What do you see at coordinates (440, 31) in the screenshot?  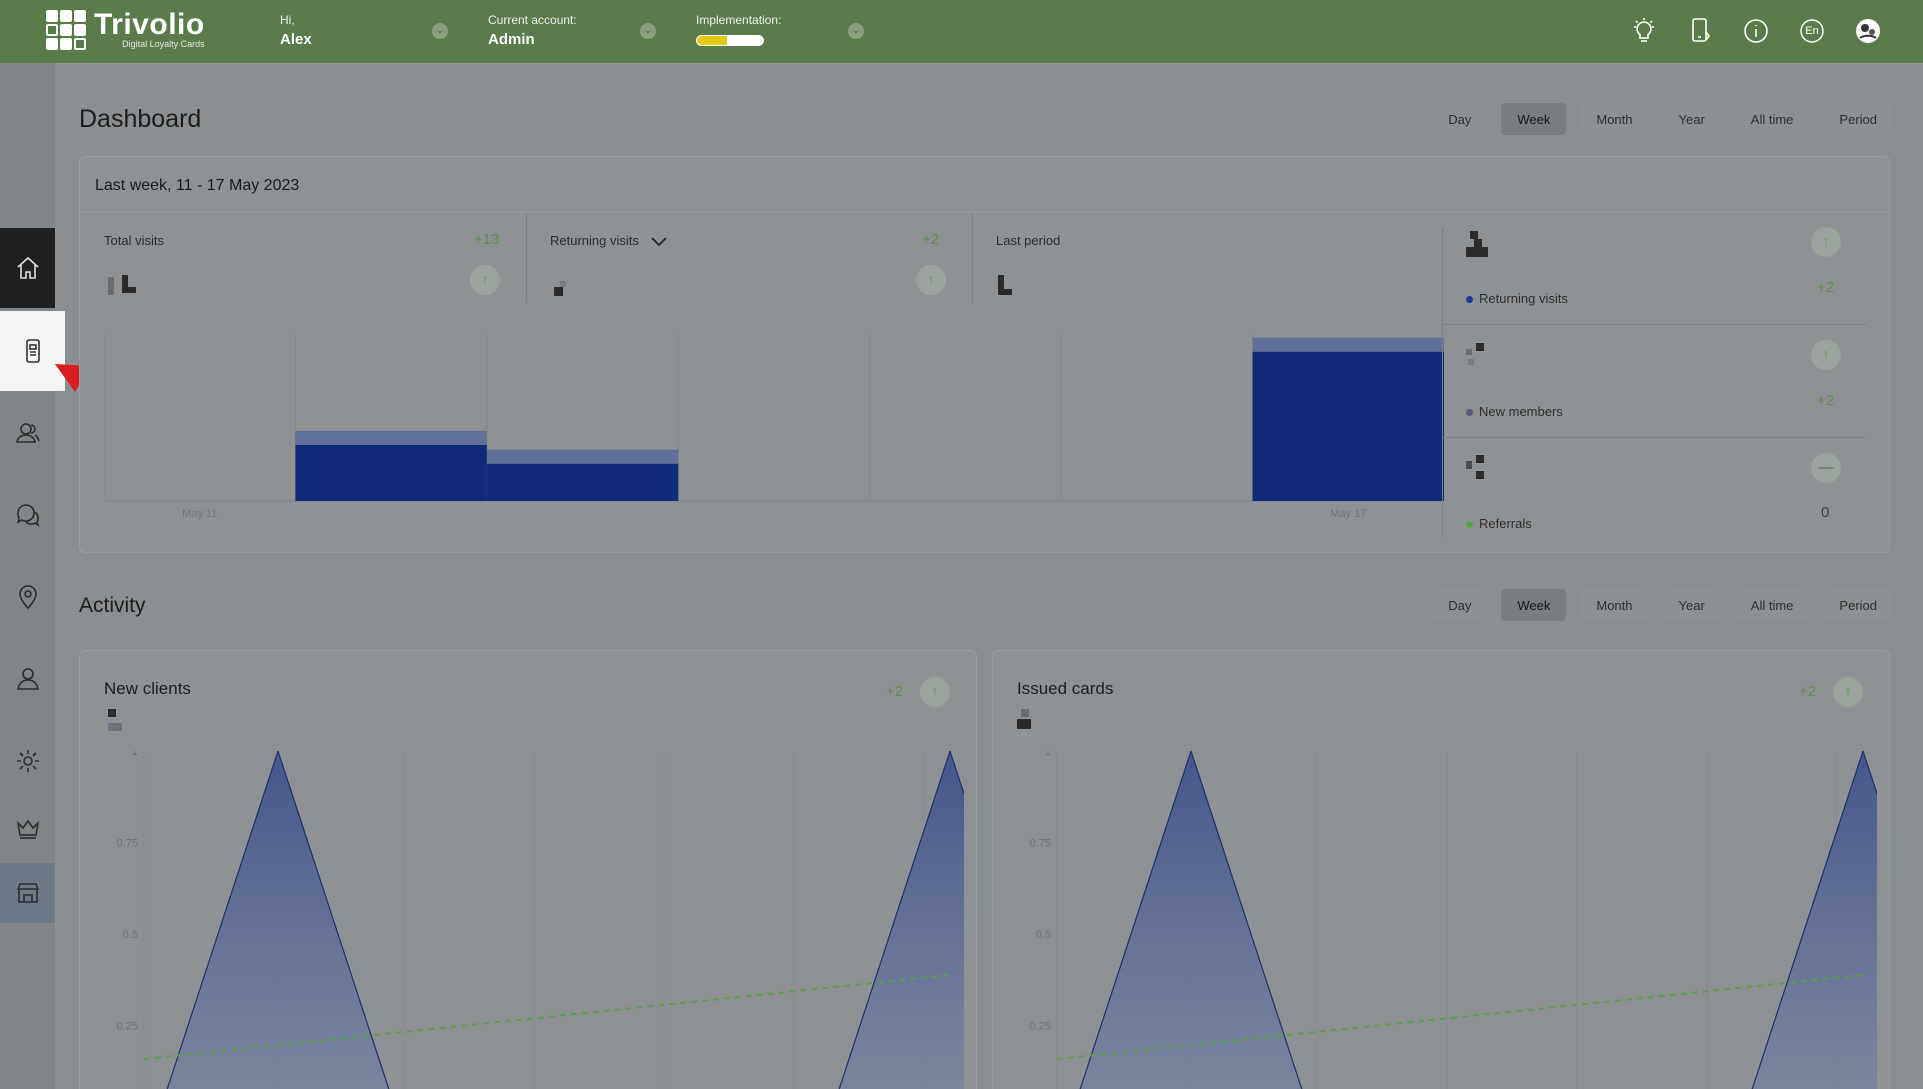 I see `user-dropdown-chevron-icon: ⌄` at bounding box center [440, 31].